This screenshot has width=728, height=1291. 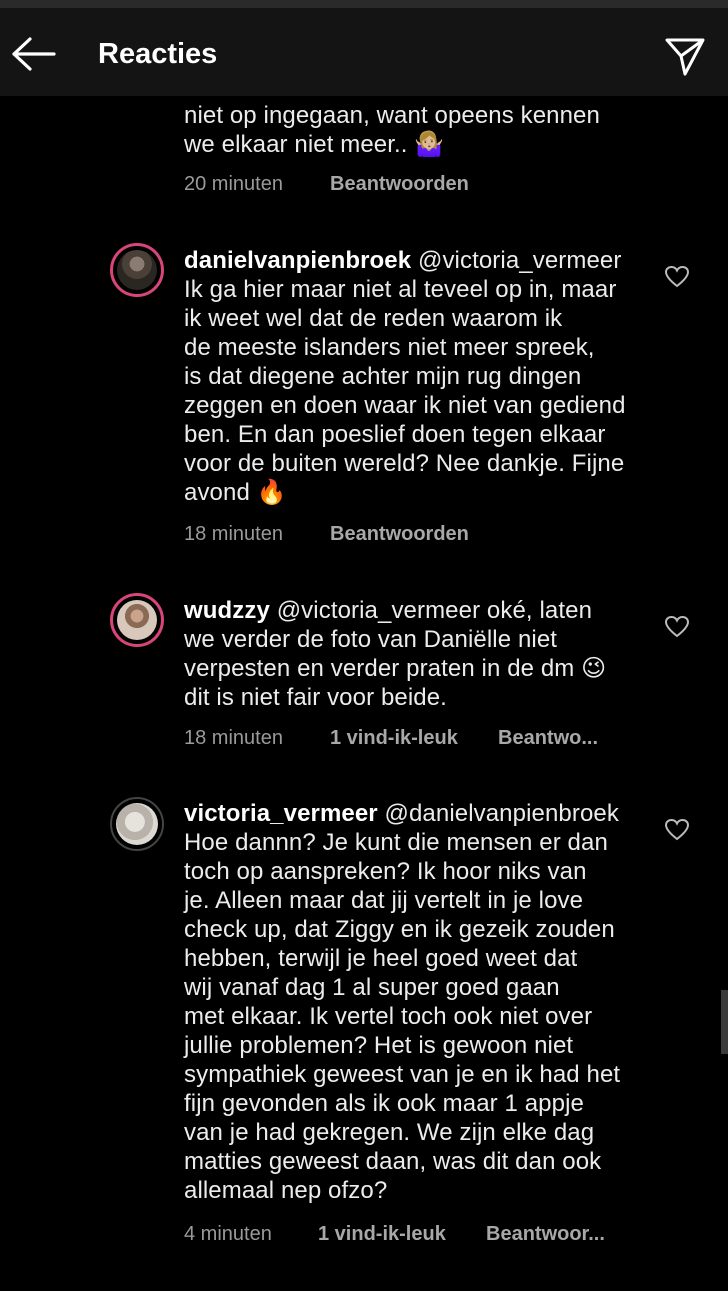 What do you see at coordinates (502, 813) in the screenshot?
I see `comment-mention: @danielvanpienbroek` at bounding box center [502, 813].